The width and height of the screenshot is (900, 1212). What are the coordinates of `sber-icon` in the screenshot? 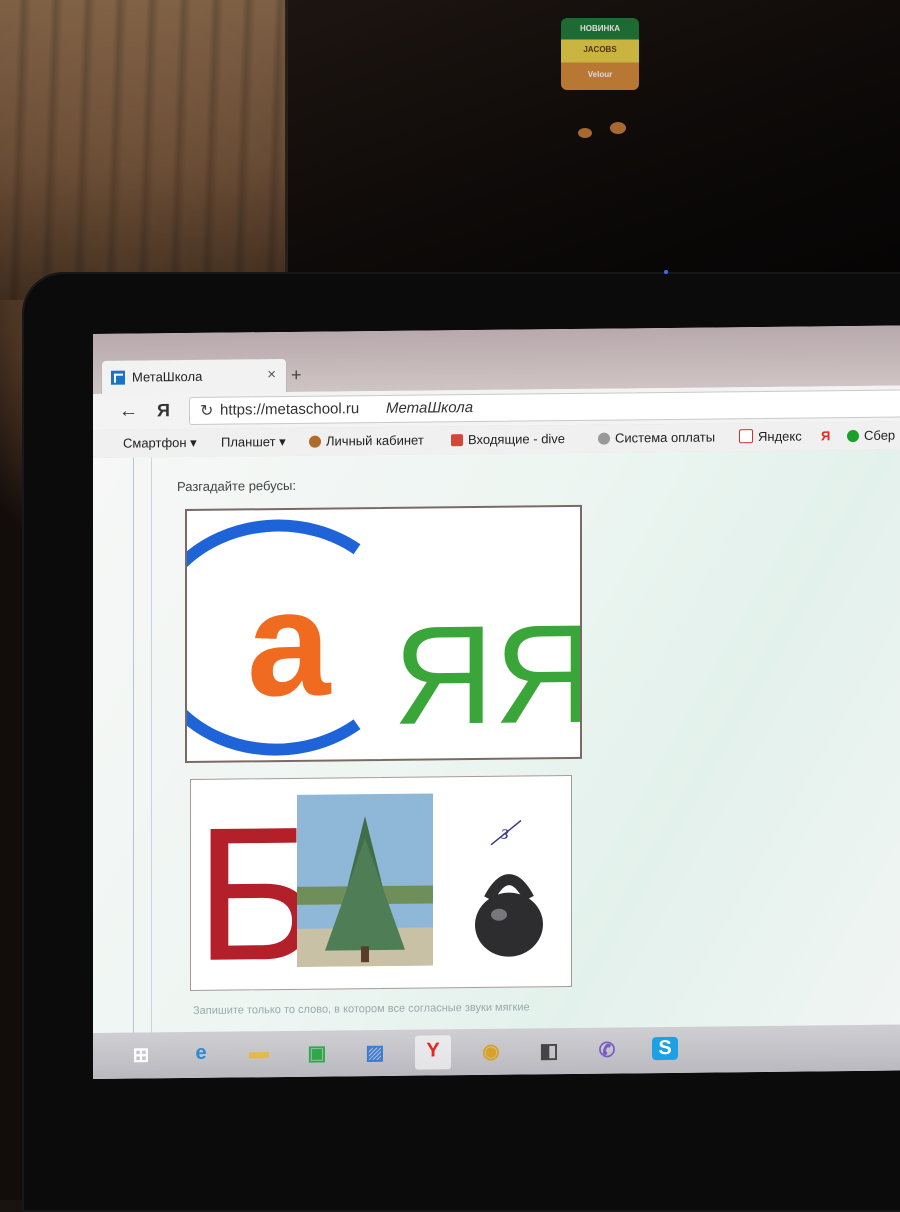 It's located at (853, 436).